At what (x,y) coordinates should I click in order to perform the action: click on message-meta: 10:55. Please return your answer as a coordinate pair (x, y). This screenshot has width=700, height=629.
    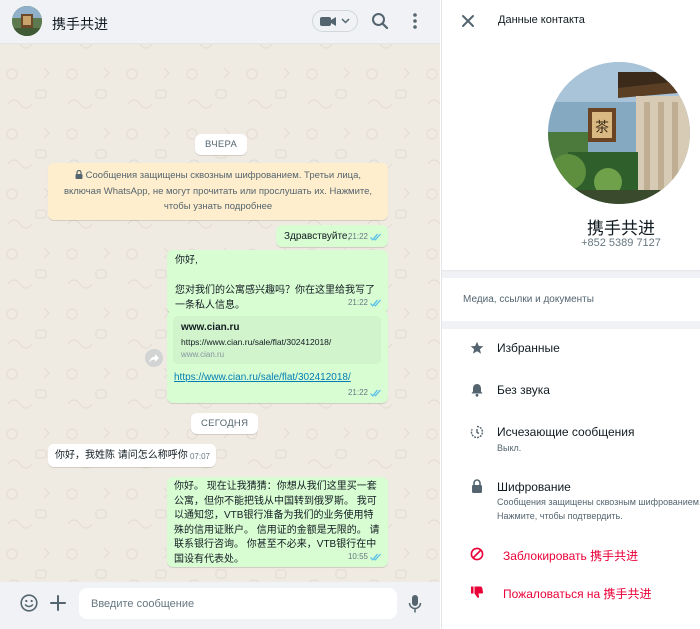
    Looking at the image, I should click on (365, 556).